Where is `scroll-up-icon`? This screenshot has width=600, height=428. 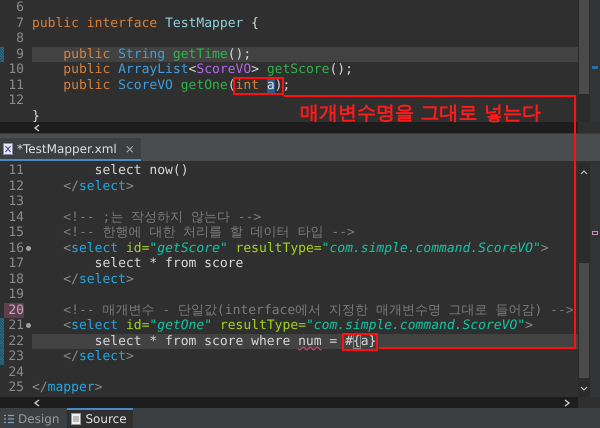 scroll-up-icon is located at coordinates (584, 172).